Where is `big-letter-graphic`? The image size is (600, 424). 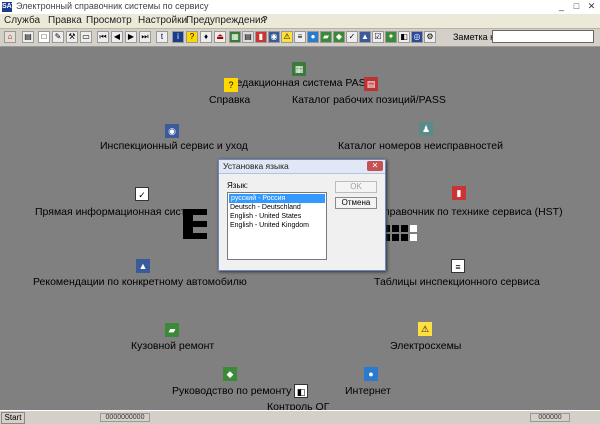
big-letter-graphic is located at coordinates (195, 224).